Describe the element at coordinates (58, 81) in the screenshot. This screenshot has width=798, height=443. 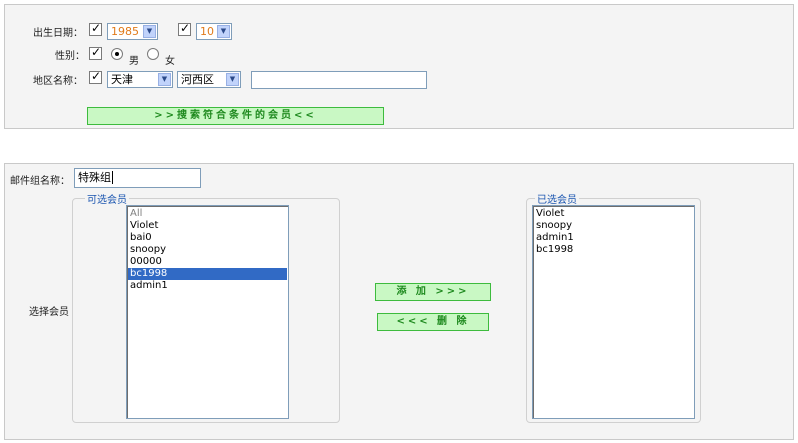
I see `region-label: 地区名称：` at that location.